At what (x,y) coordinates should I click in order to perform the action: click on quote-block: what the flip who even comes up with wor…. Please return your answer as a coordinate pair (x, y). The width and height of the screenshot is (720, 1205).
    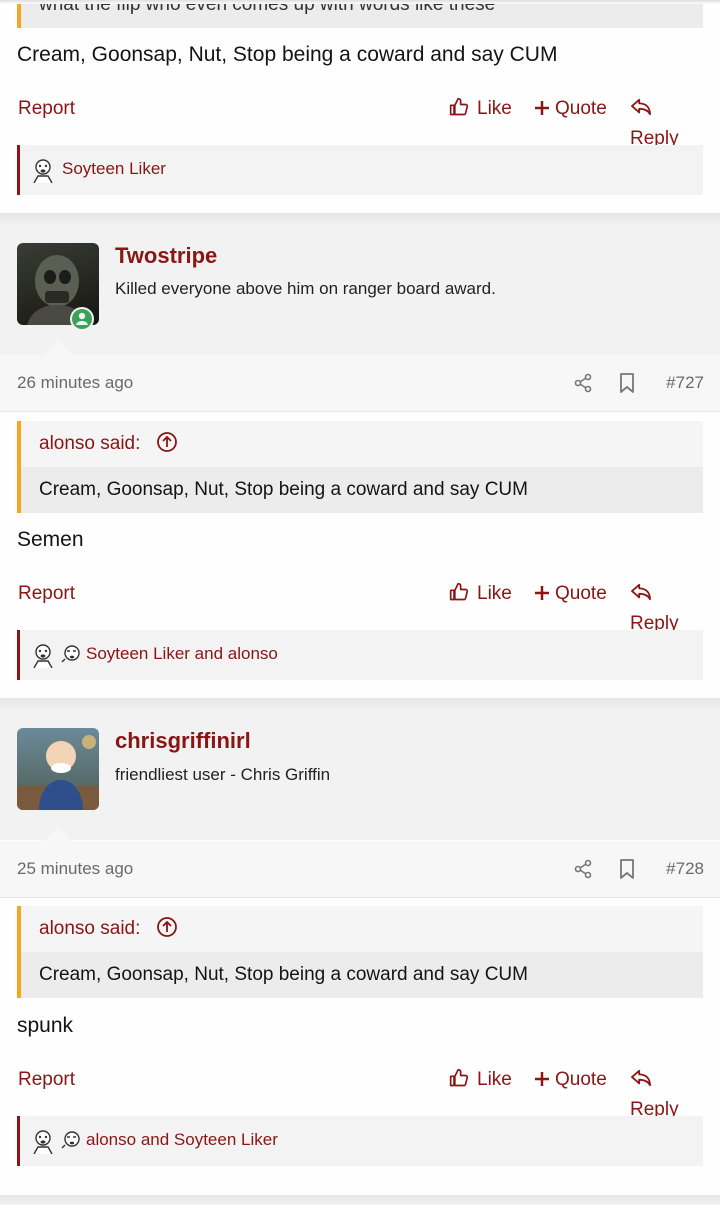
    Looking at the image, I should click on (360, 14).